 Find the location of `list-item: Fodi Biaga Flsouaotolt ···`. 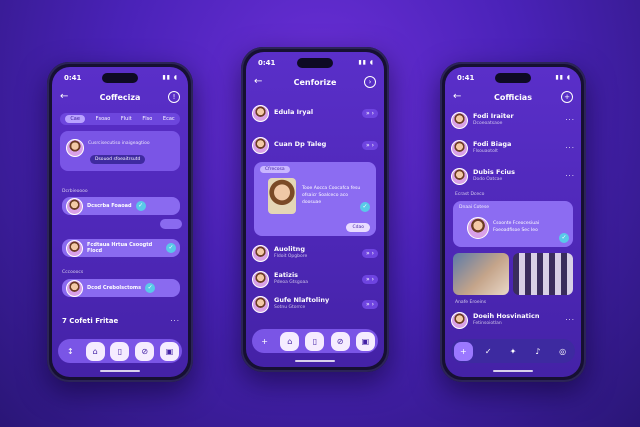

list-item: Fodi Biaga Flsouaotolt ··· is located at coordinates (513, 148).